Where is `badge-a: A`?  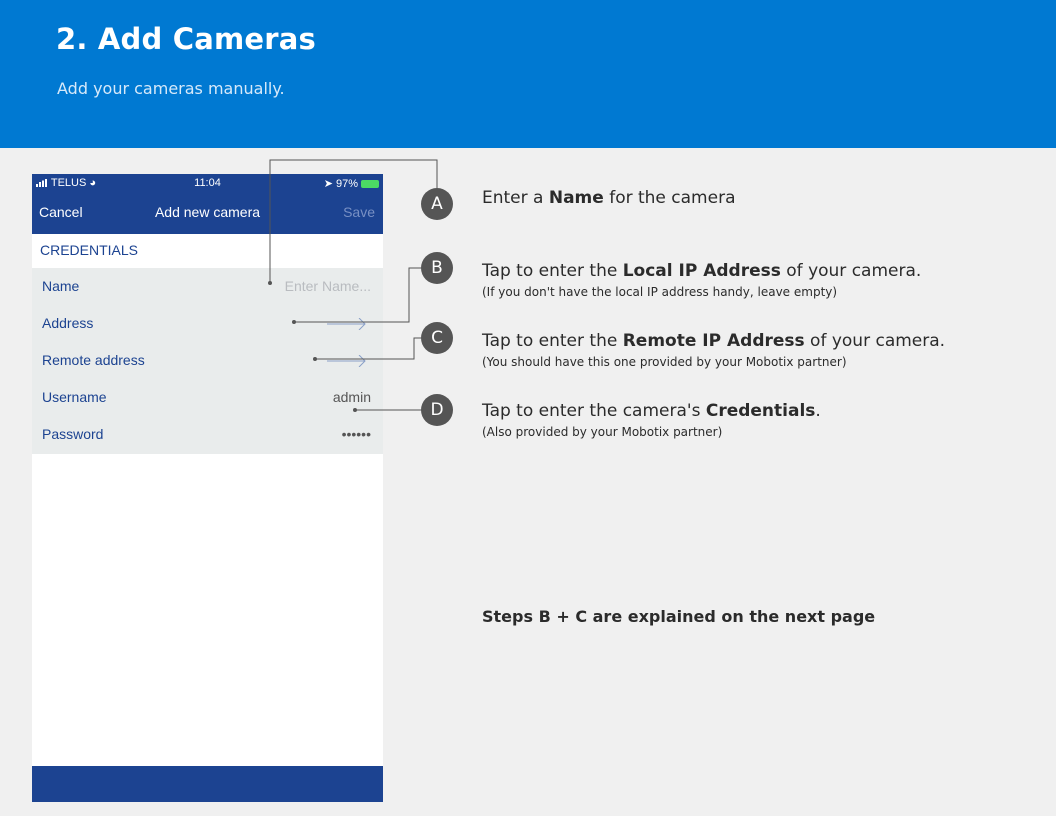
badge-a: A is located at coordinates (437, 204).